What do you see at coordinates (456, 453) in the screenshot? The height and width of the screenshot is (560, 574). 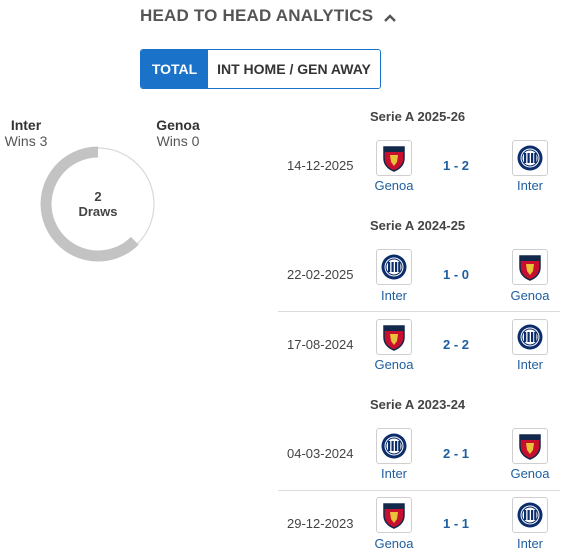 I see `match-score: 2 - 1` at bounding box center [456, 453].